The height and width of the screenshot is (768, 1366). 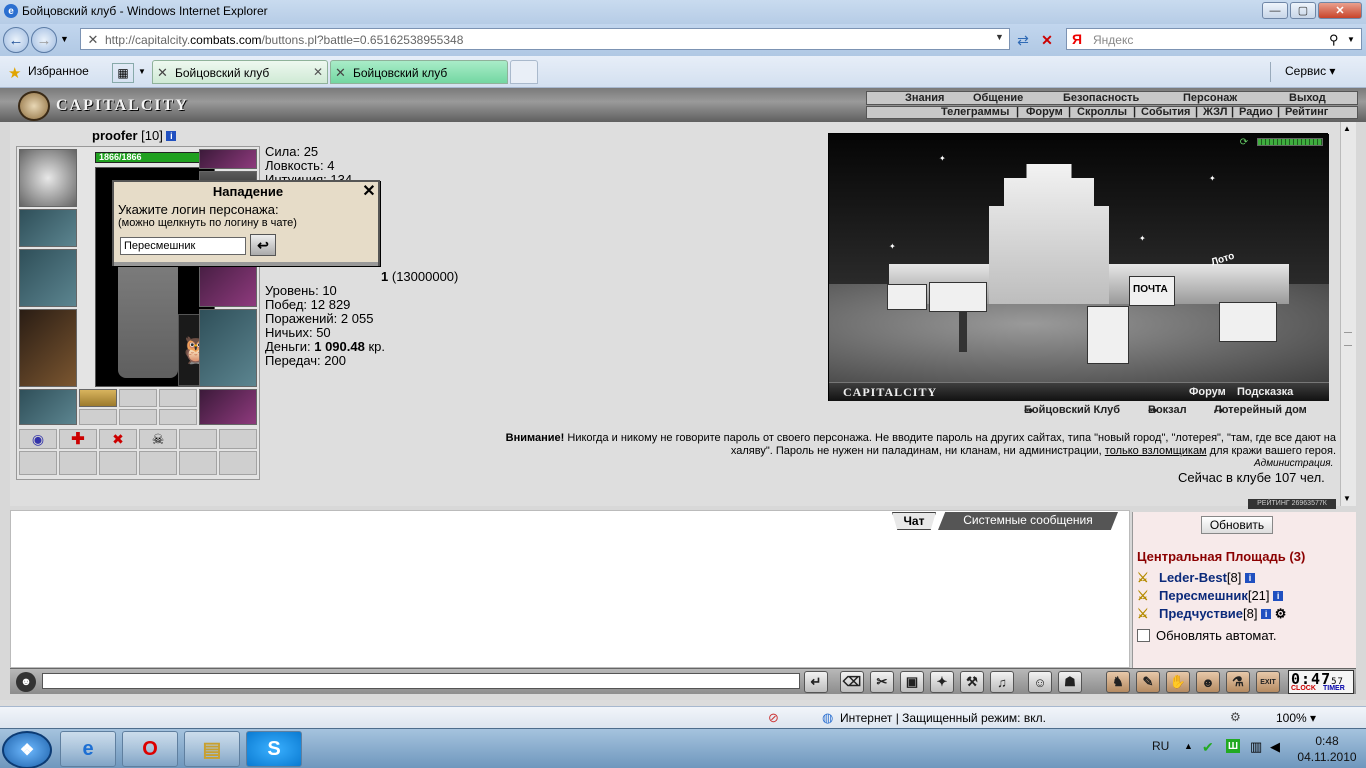 What do you see at coordinates (914, 521) in the screenshot?
I see `tab-chat: Чат` at bounding box center [914, 521].